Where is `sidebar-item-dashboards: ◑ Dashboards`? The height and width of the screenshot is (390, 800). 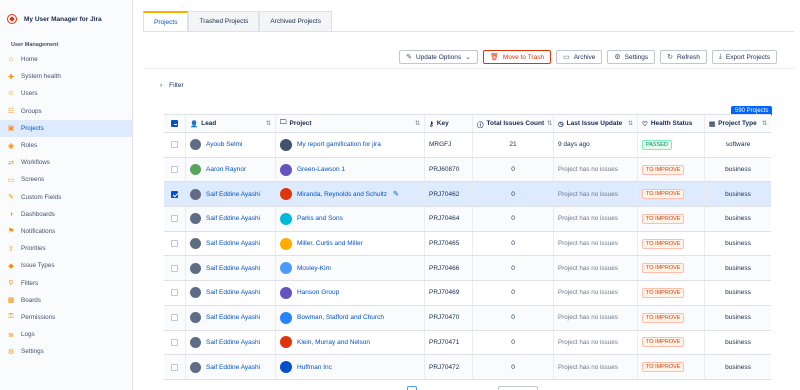
sidebar-item-dashboards: ◑ Dashboards is located at coordinates (66, 214).